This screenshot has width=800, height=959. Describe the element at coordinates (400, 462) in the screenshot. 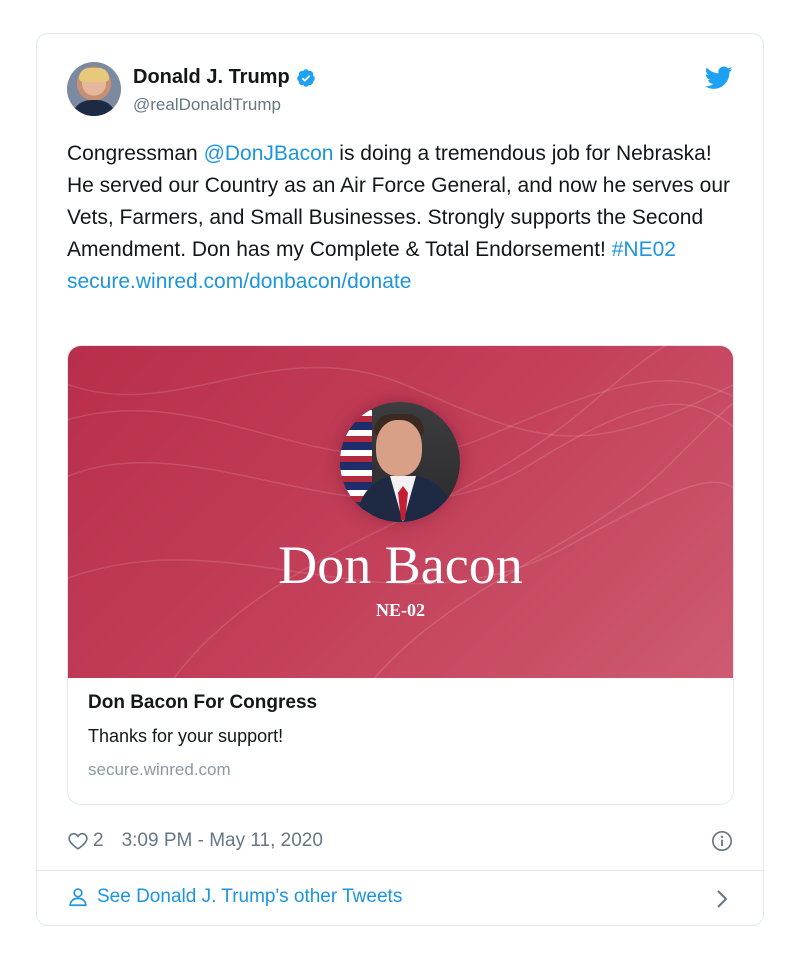

I see `candidate-portrait` at that location.